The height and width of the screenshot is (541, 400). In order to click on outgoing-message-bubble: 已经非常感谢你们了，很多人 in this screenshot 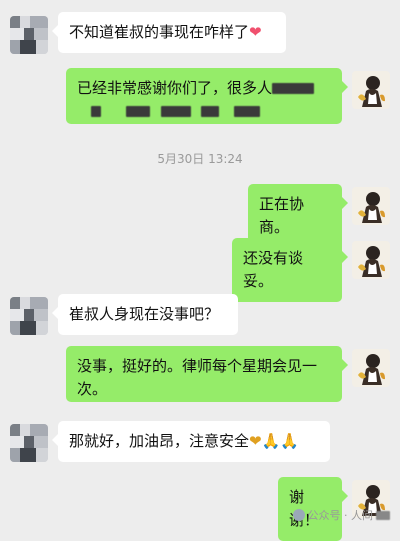, I will do `click(207, 96)`.